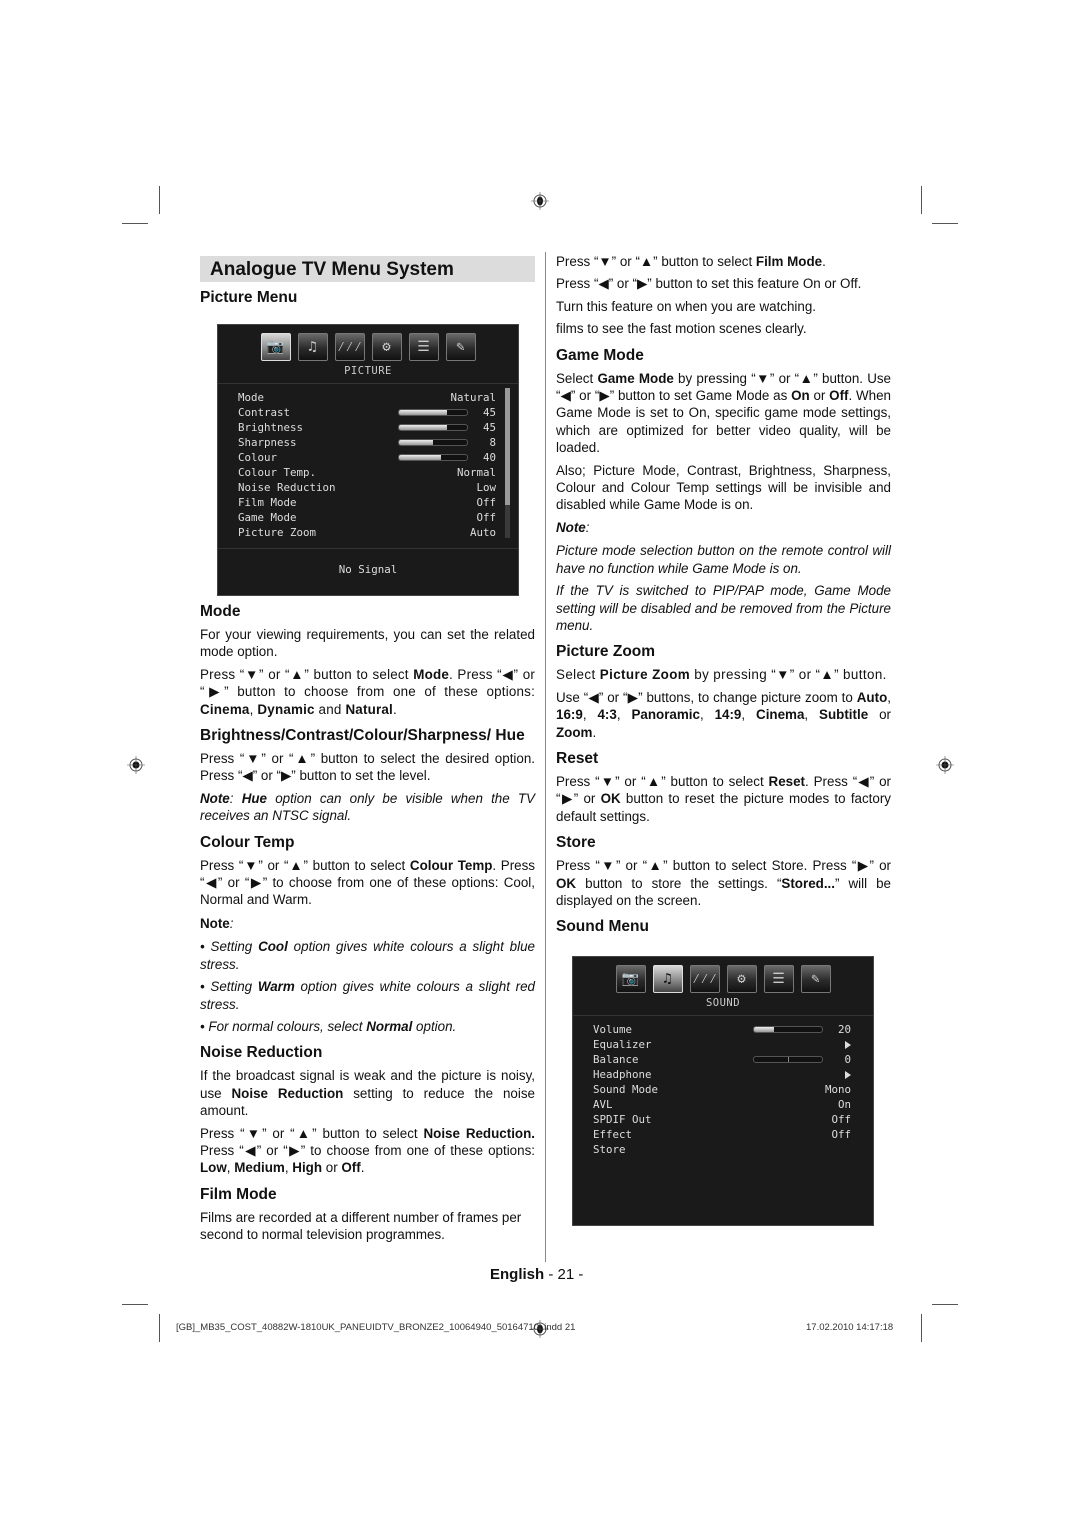 Image resolution: width=1080 pixels, height=1528 pixels. What do you see at coordinates (369, 709) in the screenshot?
I see `text: Natural` at bounding box center [369, 709].